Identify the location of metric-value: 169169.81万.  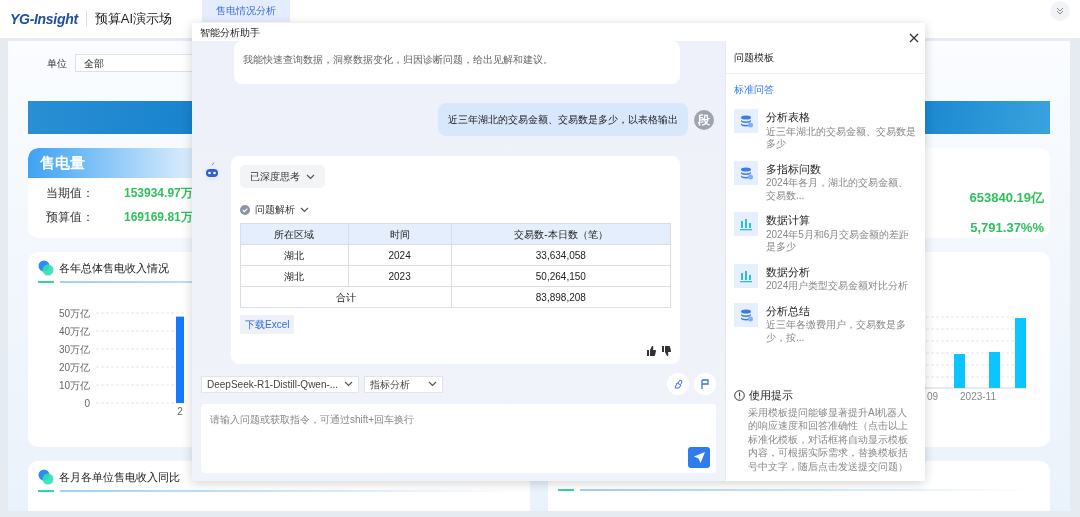
(158, 217).